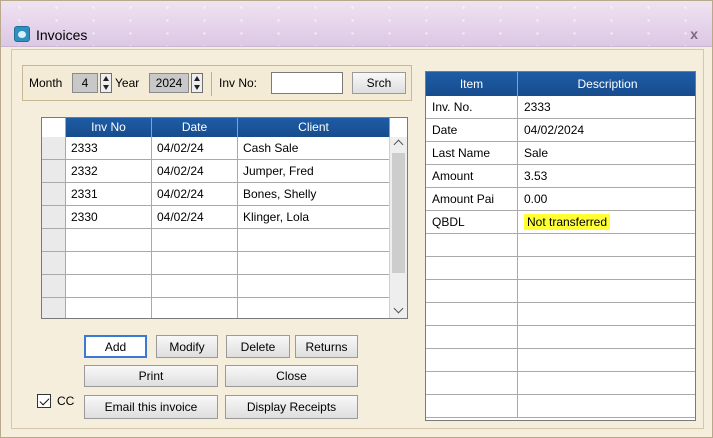  What do you see at coordinates (238, 83) in the screenshot?
I see `inv-no-label: Inv No:` at bounding box center [238, 83].